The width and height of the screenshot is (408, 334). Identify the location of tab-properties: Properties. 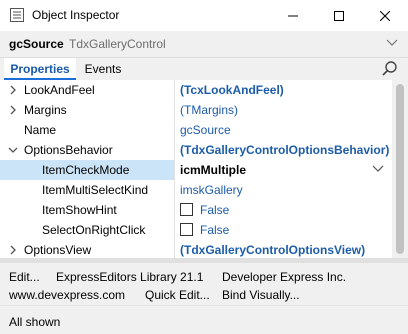
(40, 69).